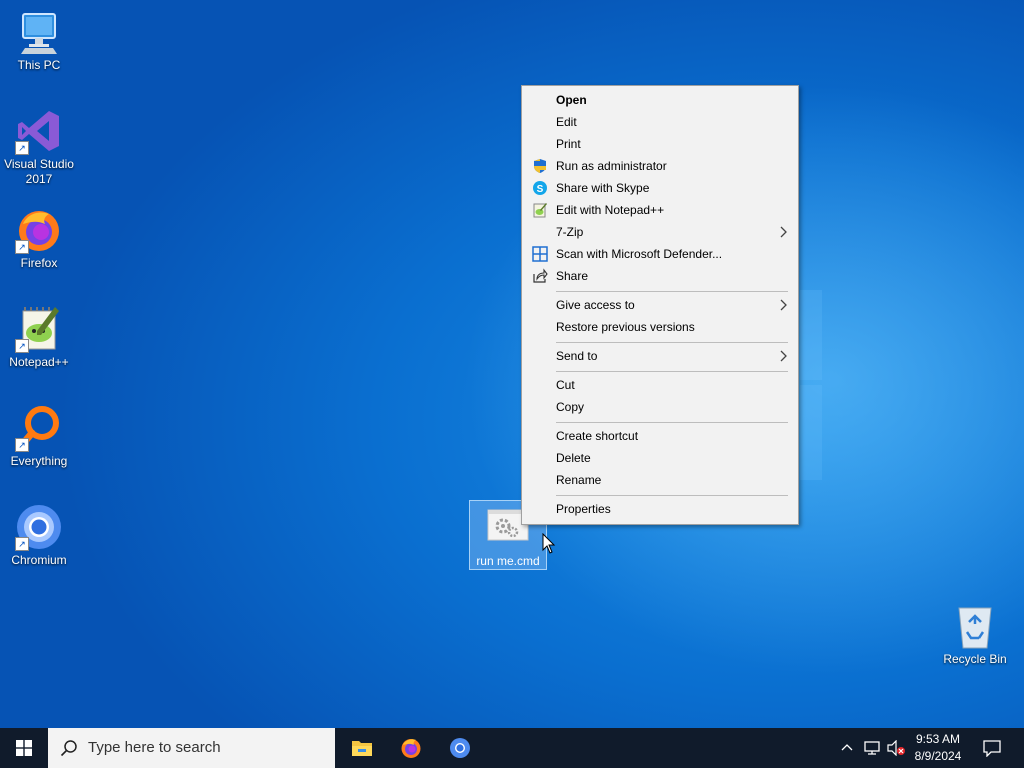 The image size is (1024, 768). I want to click on desktop-icon-label: Firefox, so click(39, 263).